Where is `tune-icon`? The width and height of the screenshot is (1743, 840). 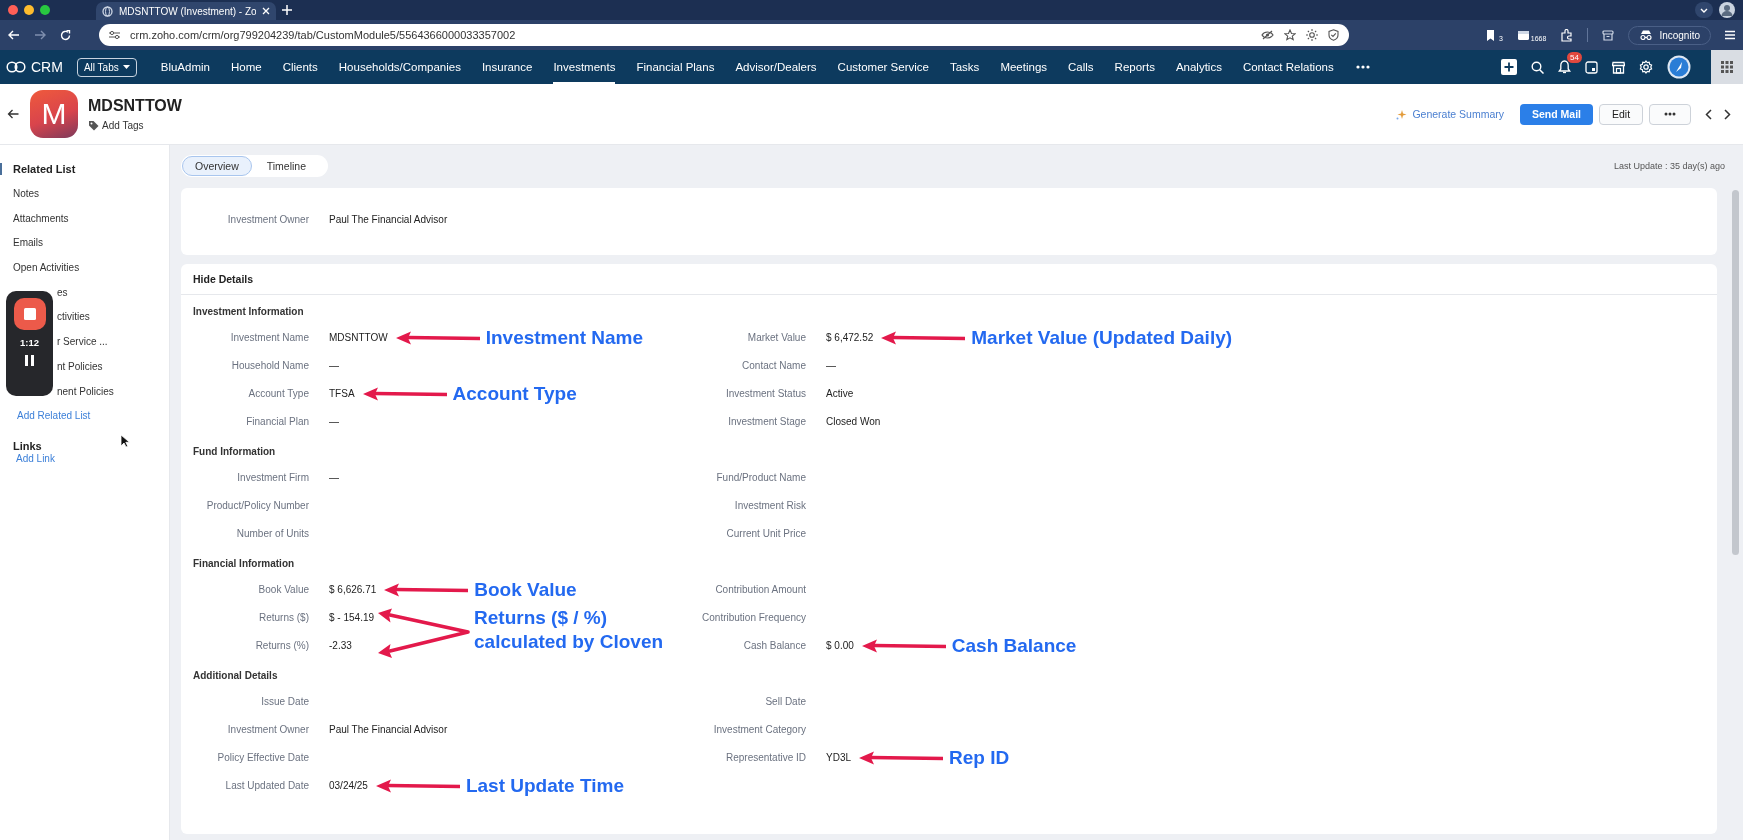 tune-icon is located at coordinates (114, 35).